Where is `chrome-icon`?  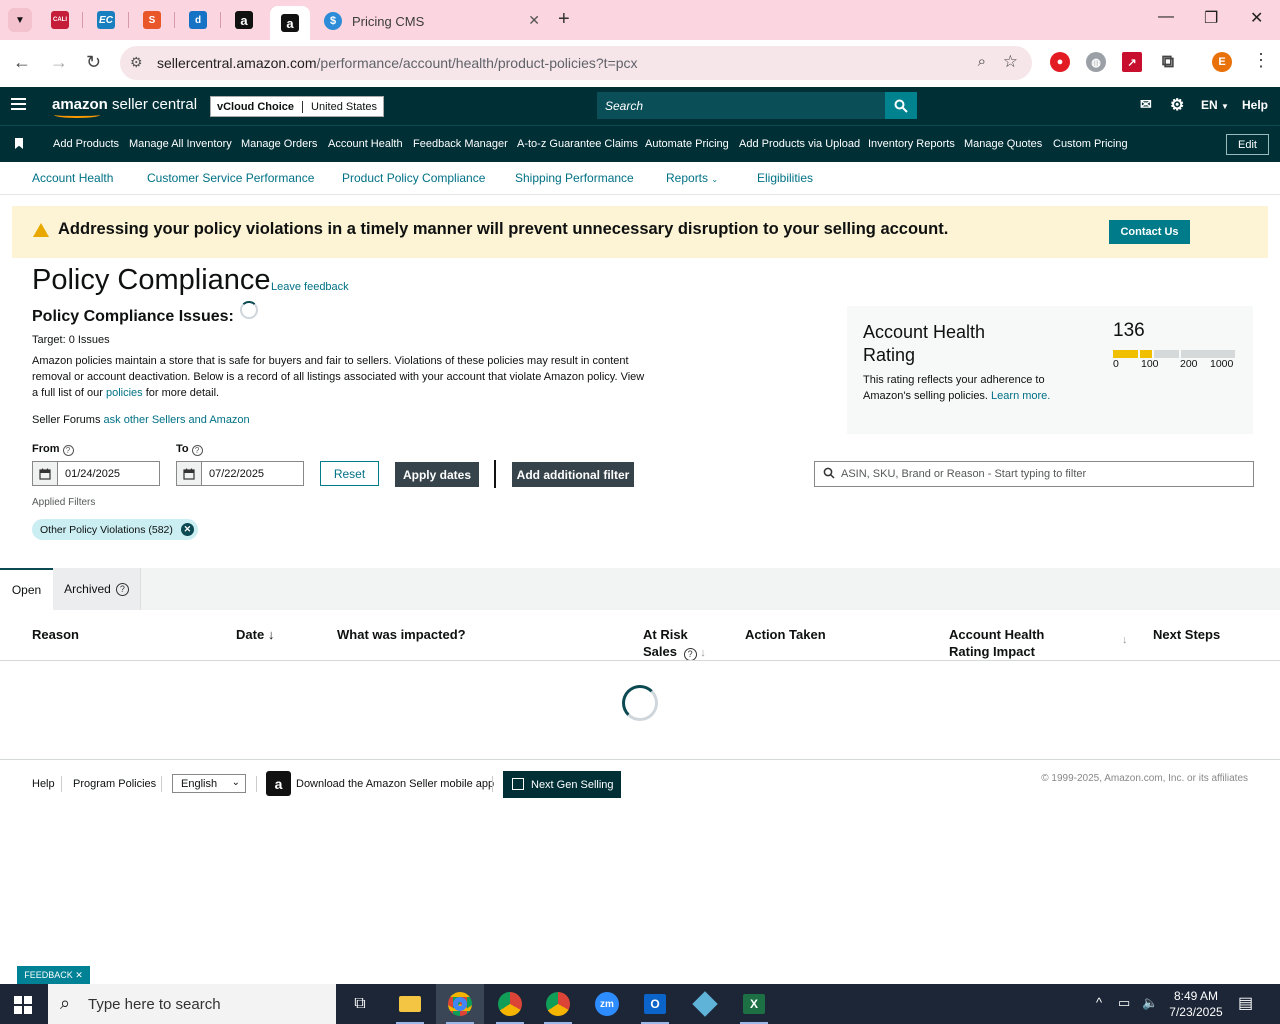
chrome-icon is located at coordinates (460, 1004).